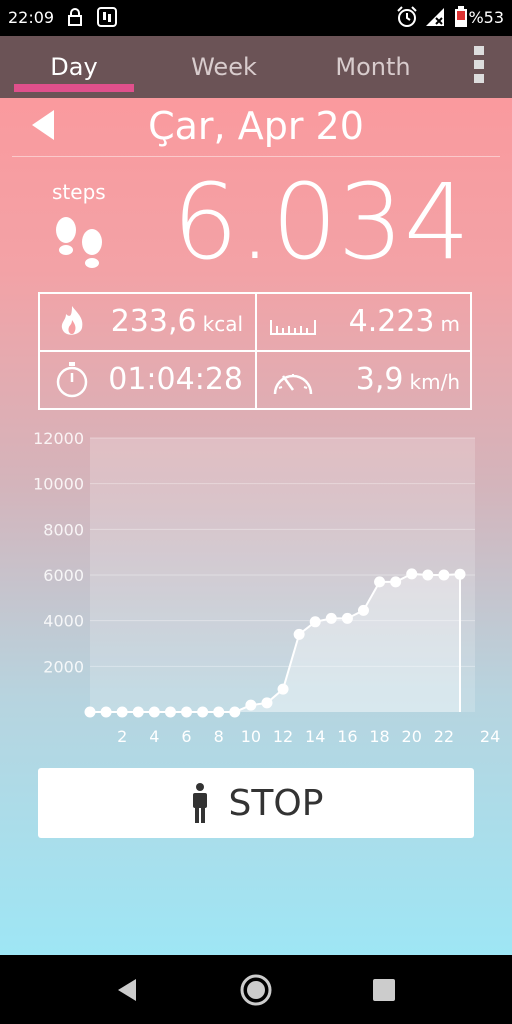  What do you see at coordinates (31, 17) in the screenshot?
I see `status-time: 22:09` at bounding box center [31, 17].